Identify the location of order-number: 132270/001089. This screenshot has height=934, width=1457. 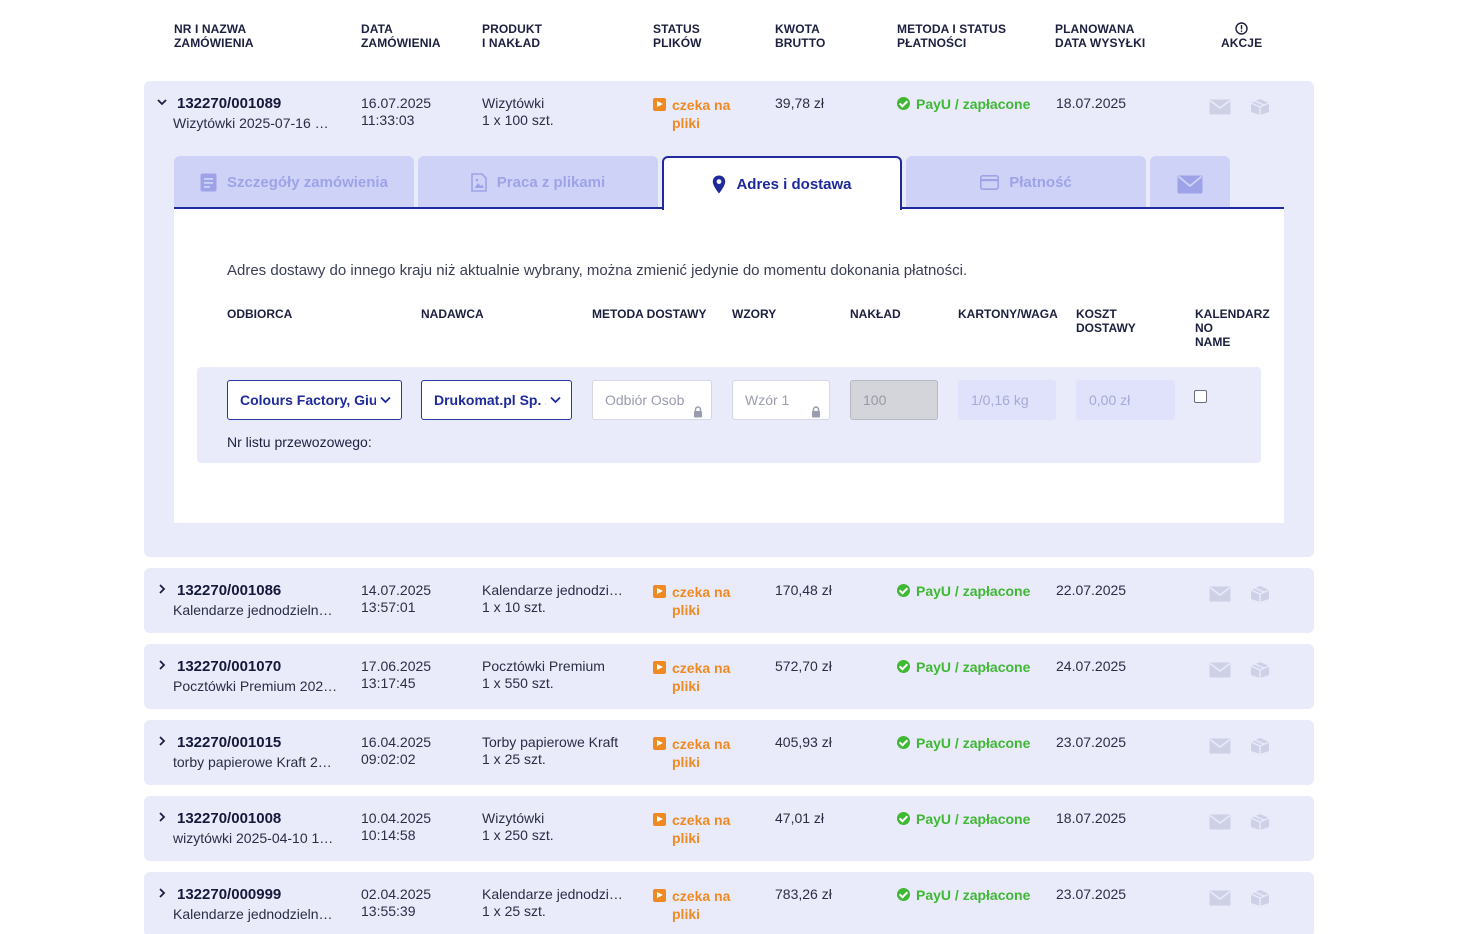
(229, 103).